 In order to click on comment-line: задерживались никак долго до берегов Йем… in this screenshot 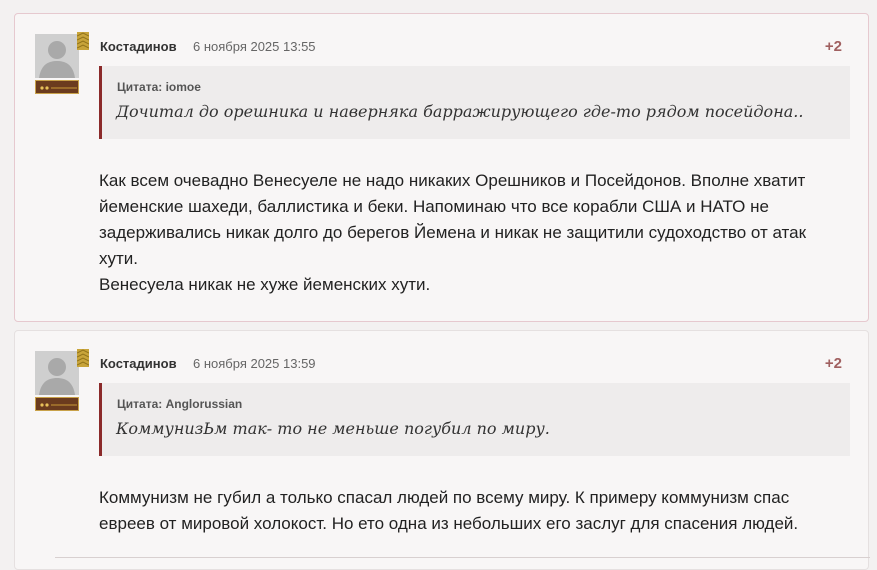, I will do `click(453, 232)`.